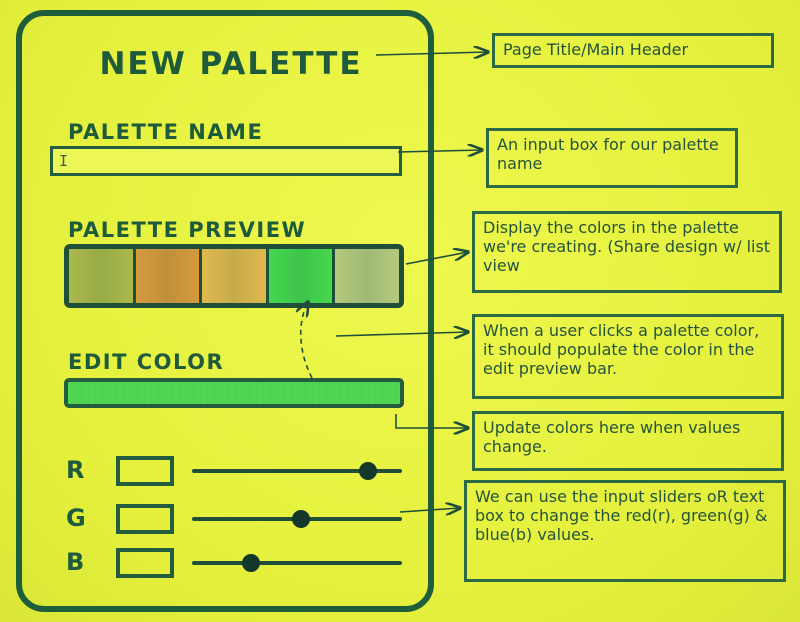 The width and height of the screenshot is (800, 622). Describe the element at coordinates (145, 519) in the screenshot. I see `green-value-input` at that location.